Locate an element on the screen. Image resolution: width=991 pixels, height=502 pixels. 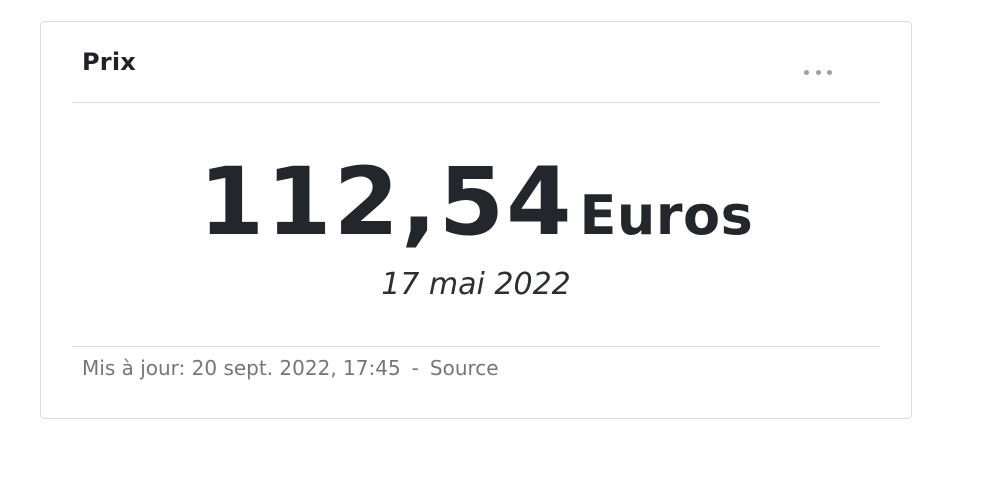
source-link: Source is located at coordinates (464, 368).